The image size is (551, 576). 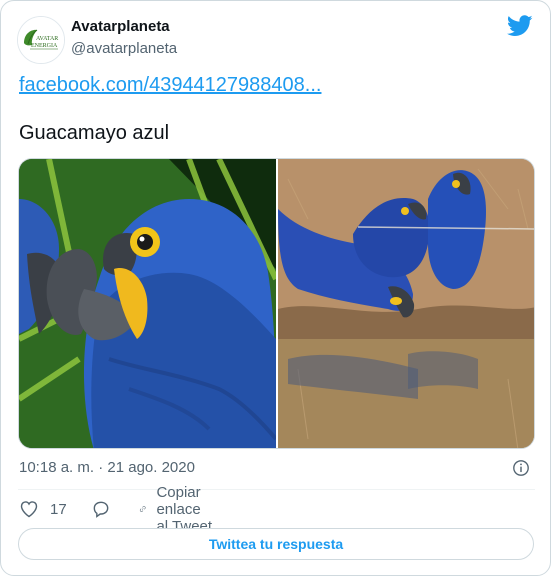 What do you see at coordinates (120, 26) in the screenshot?
I see `author-name: Avatarplaneta` at bounding box center [120, 26].